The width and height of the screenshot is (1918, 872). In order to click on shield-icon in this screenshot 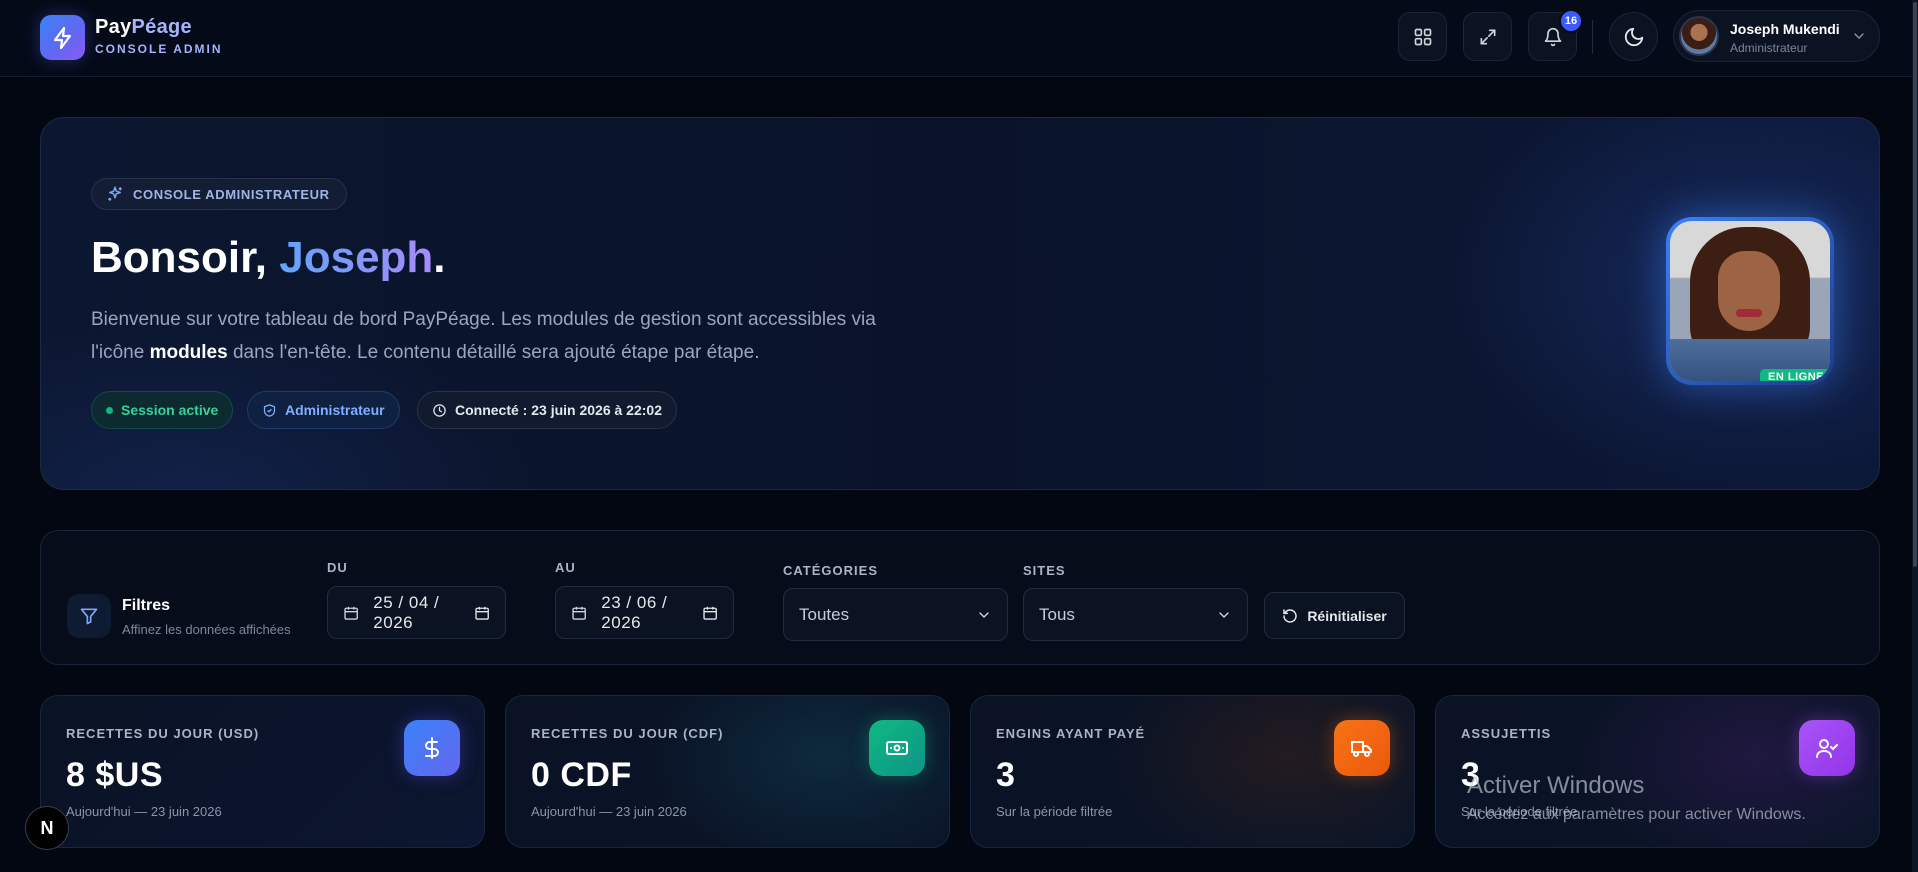, I will do `click(269, 410)`.